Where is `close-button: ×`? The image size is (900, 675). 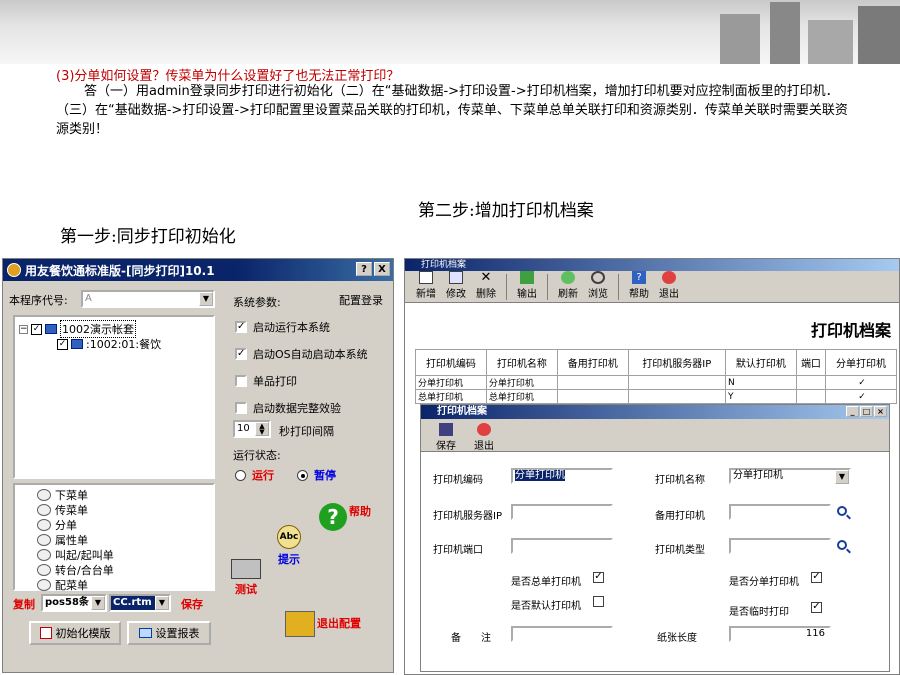 close-button: × is located at coordinates (880, 411).